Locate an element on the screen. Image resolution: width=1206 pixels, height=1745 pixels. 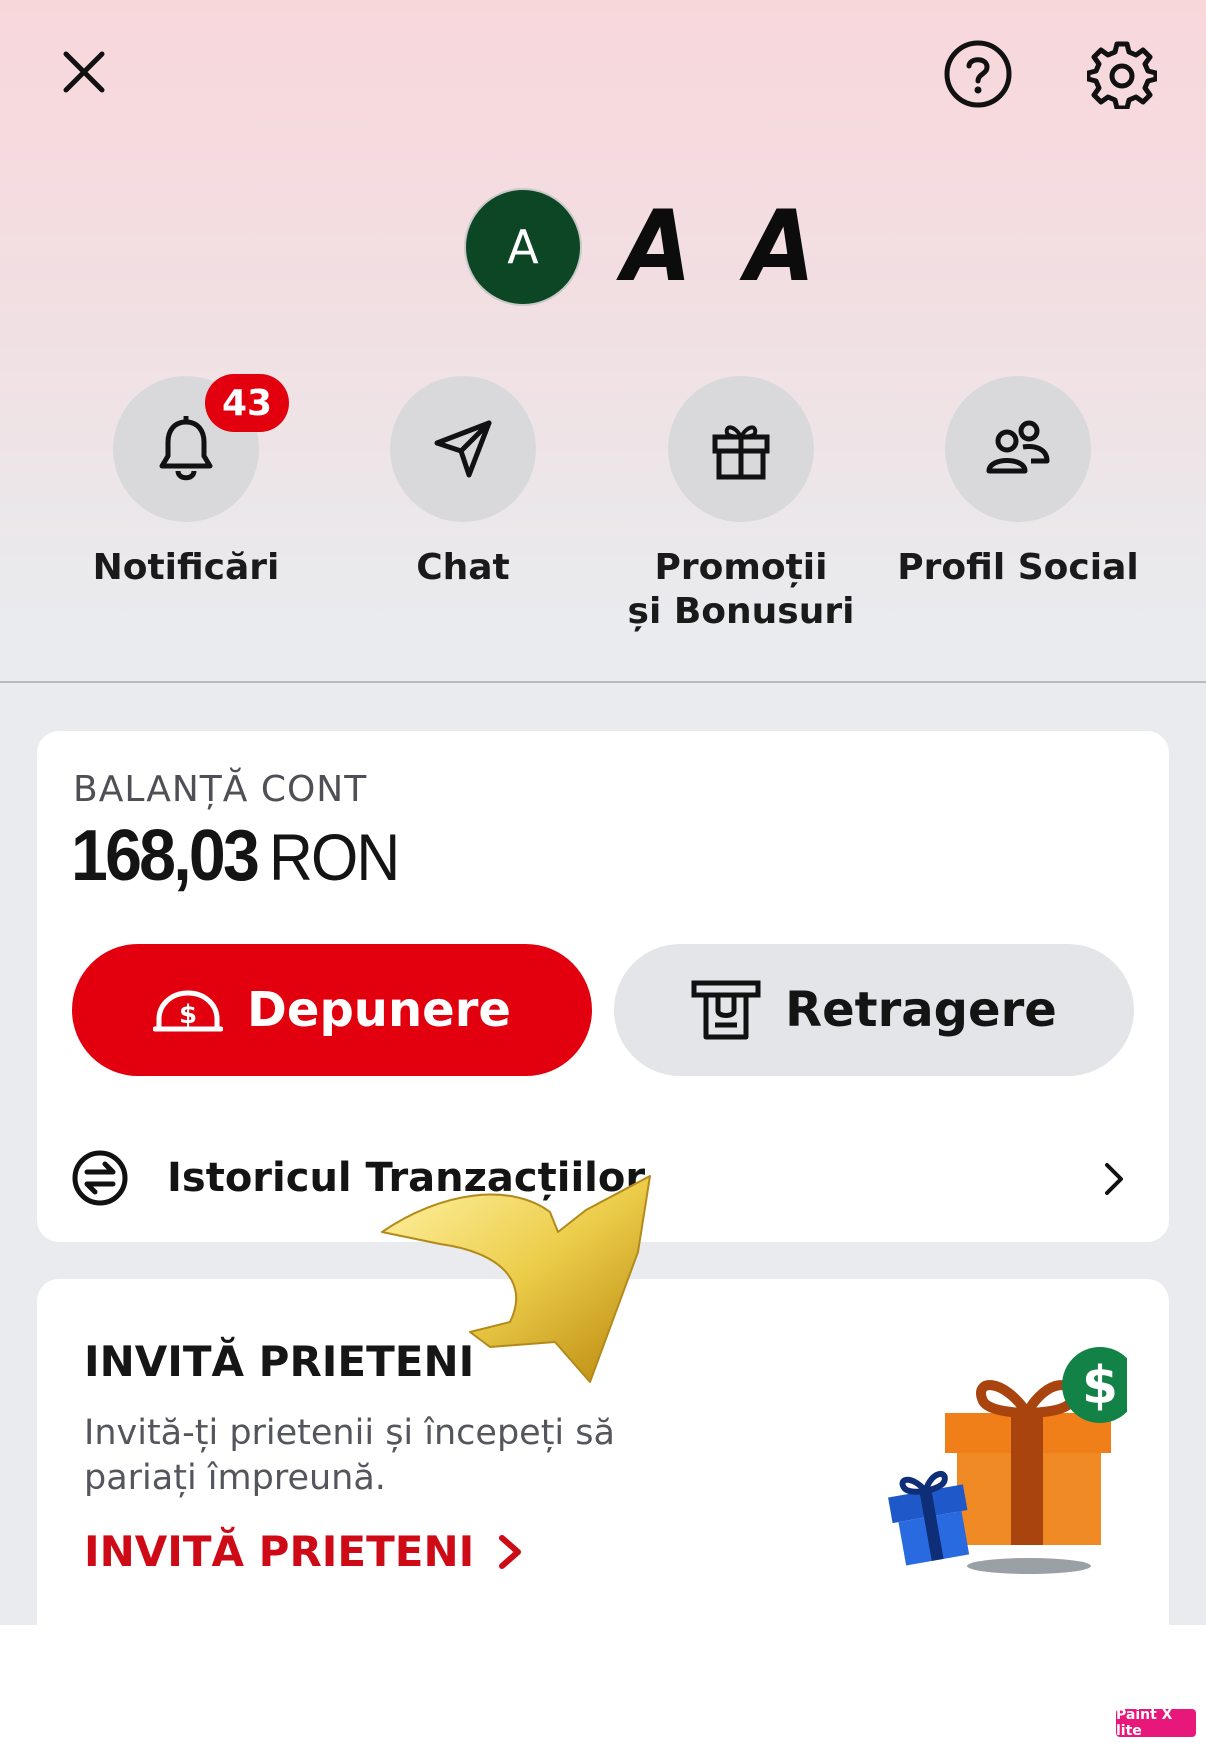
annotation-arrow is located at coordinates (516, 1279).